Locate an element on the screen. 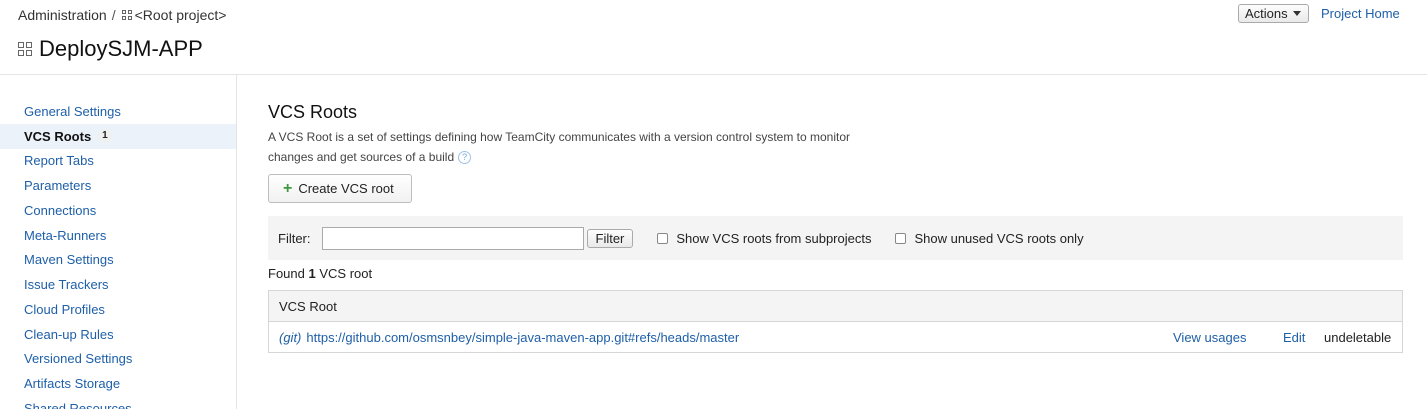 The height and width of the screenshot is (409, 1427). filter-input is located at coordinates (452, 238).